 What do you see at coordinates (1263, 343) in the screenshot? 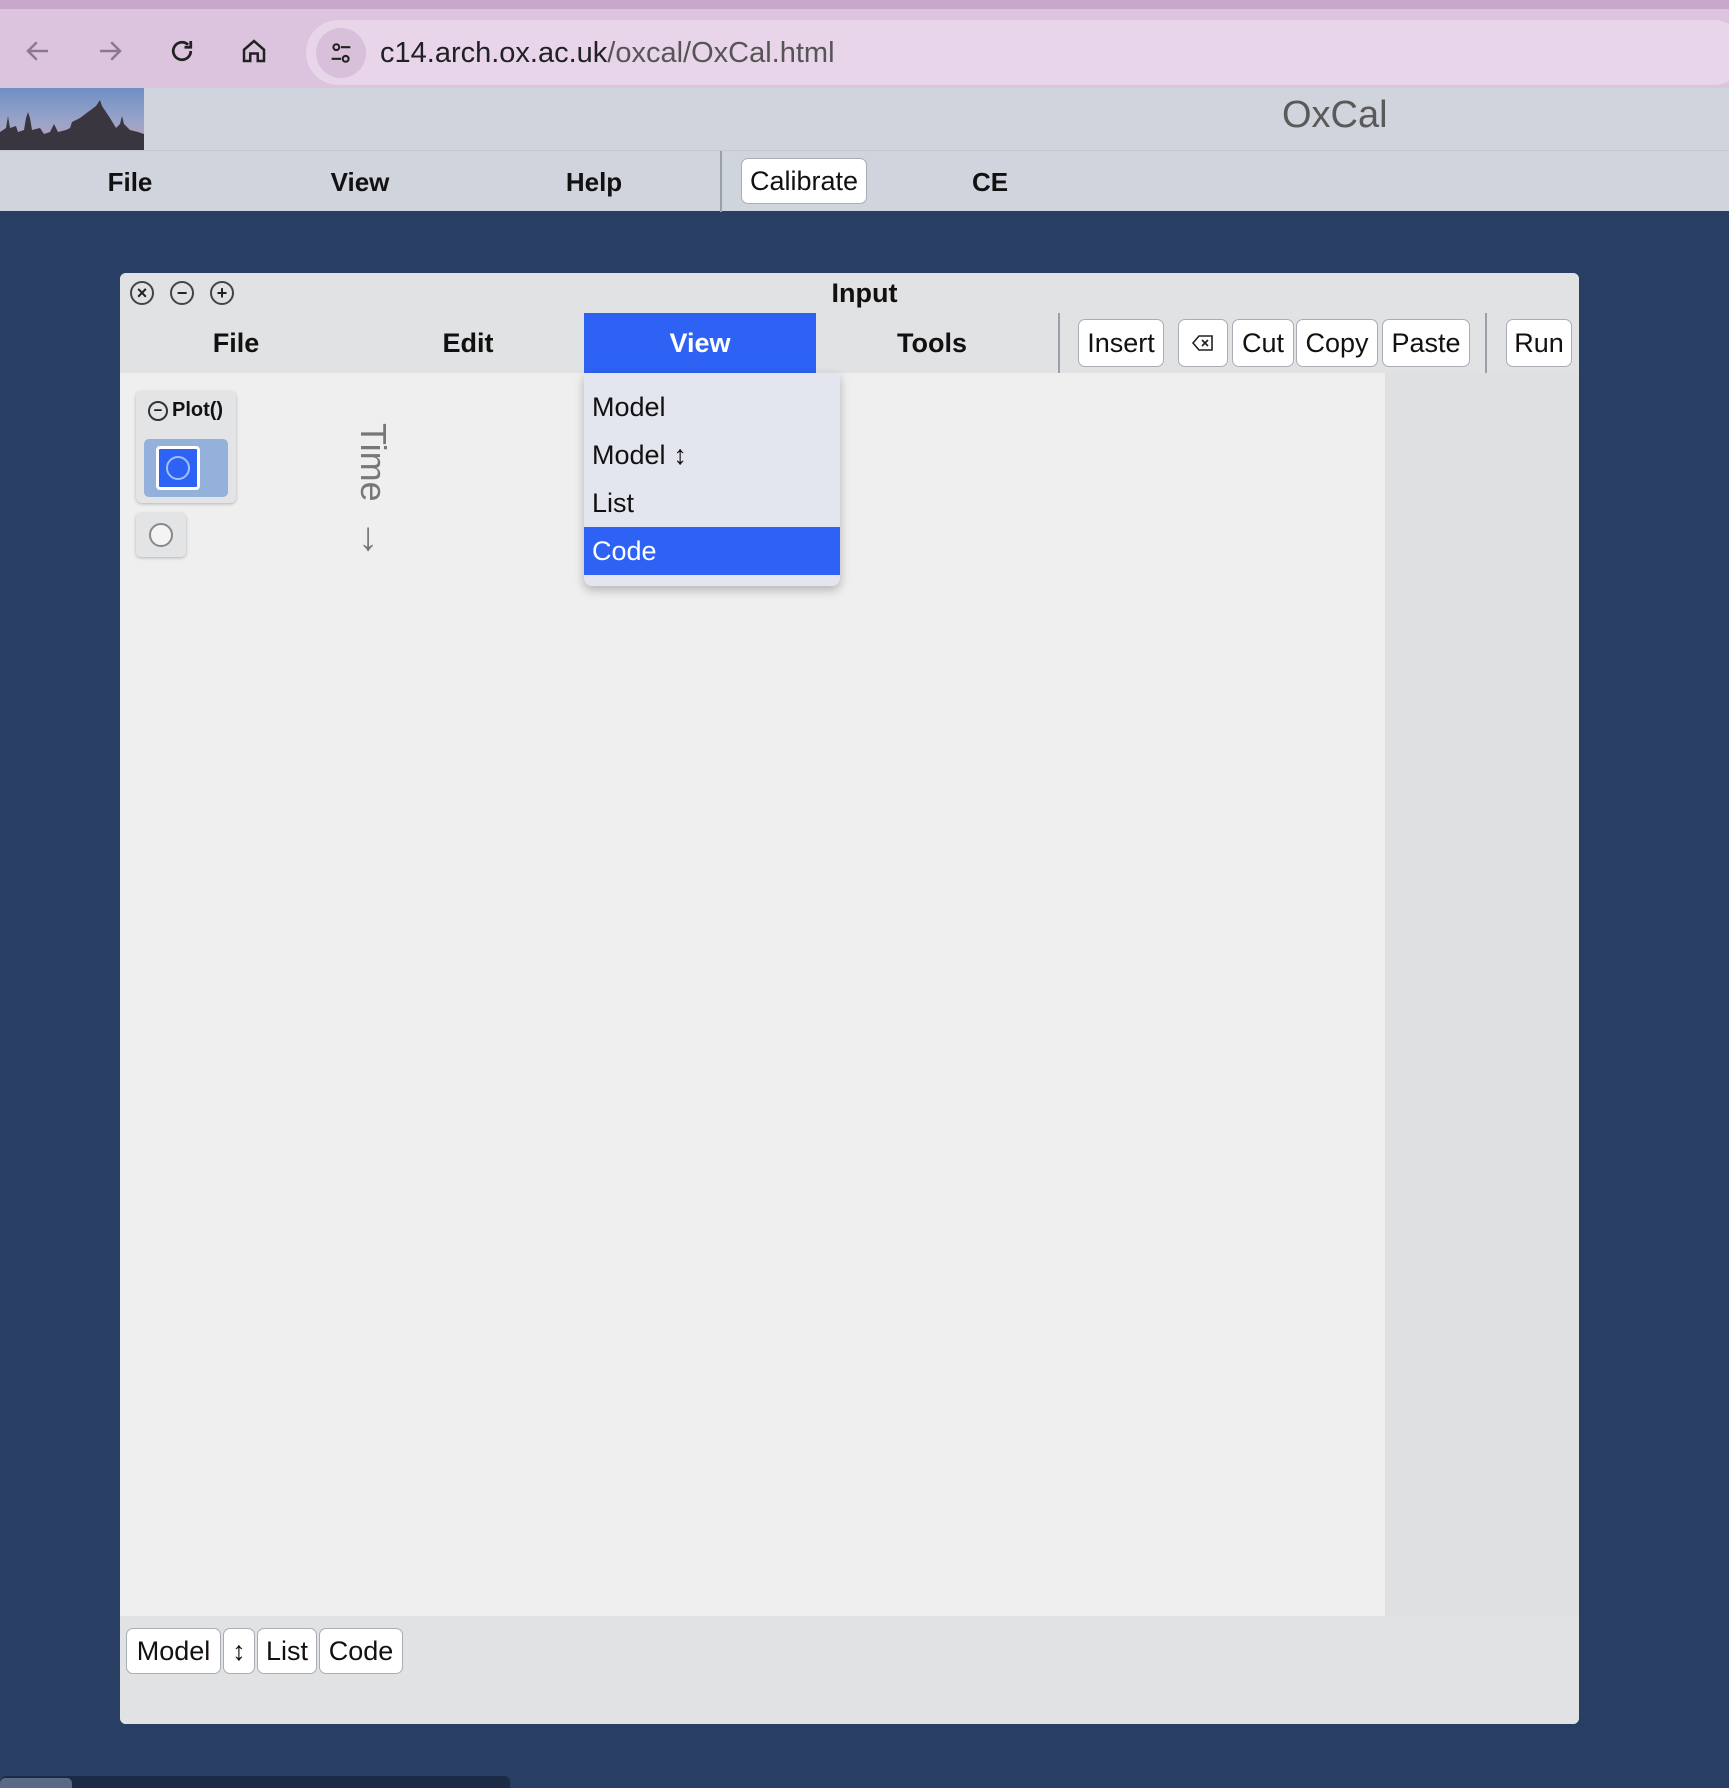
I see `cut-button: Cut` at bounding box center [1263, 343].